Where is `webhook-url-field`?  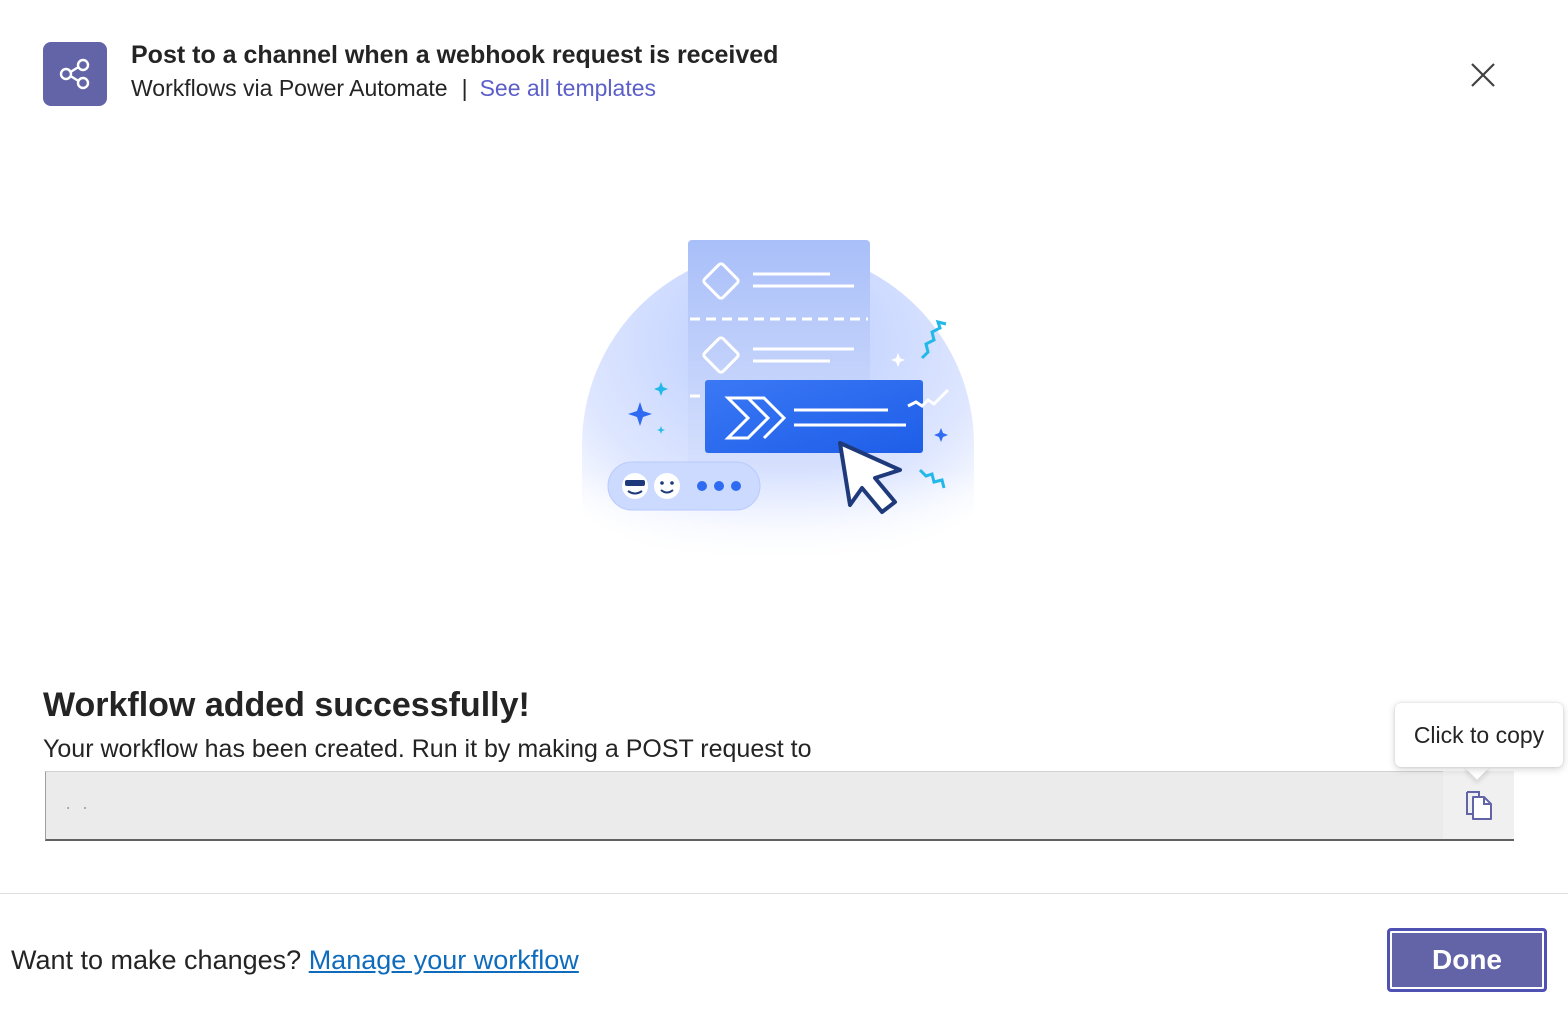
webhook-url-field is located at coordinates (744, 806).